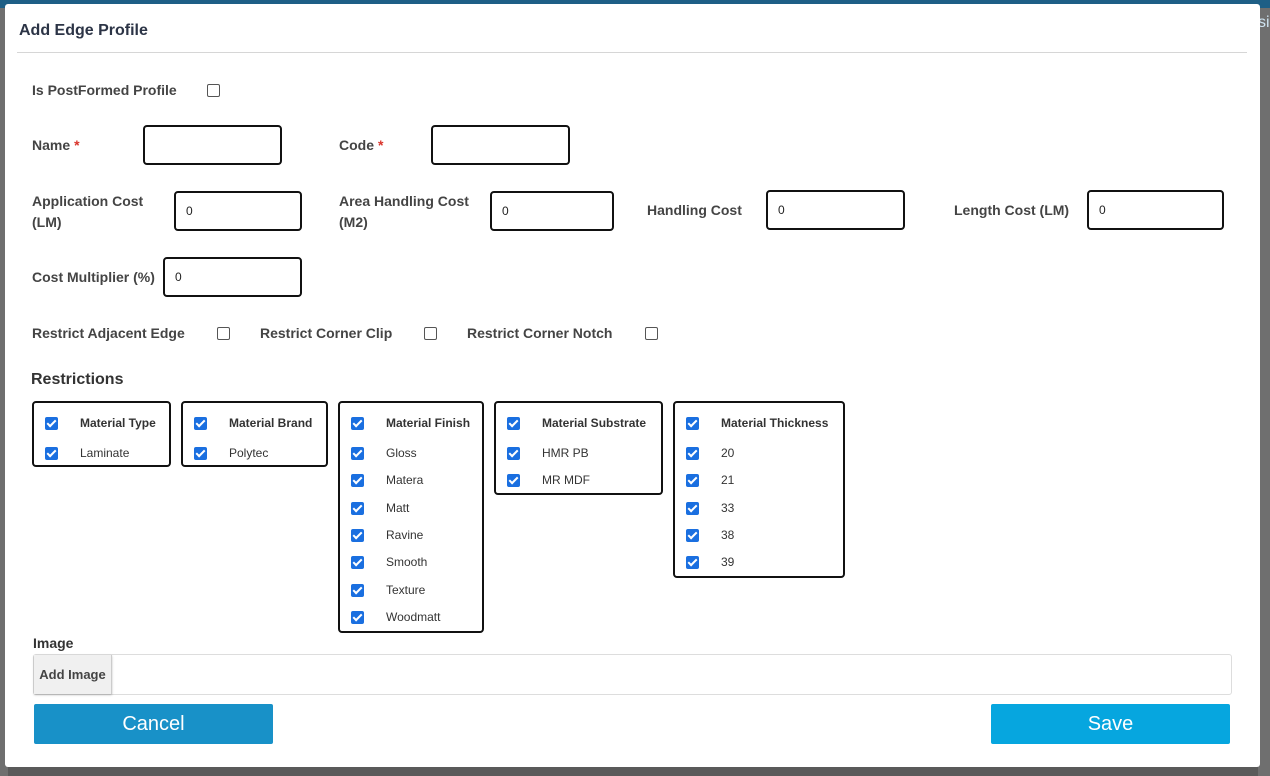  What do you see at coordinates (759, 489) in the screenshot?
I see `material-thickness-group: Material Thickness 20 21 33 38 39` at bounding box center [759, 489].